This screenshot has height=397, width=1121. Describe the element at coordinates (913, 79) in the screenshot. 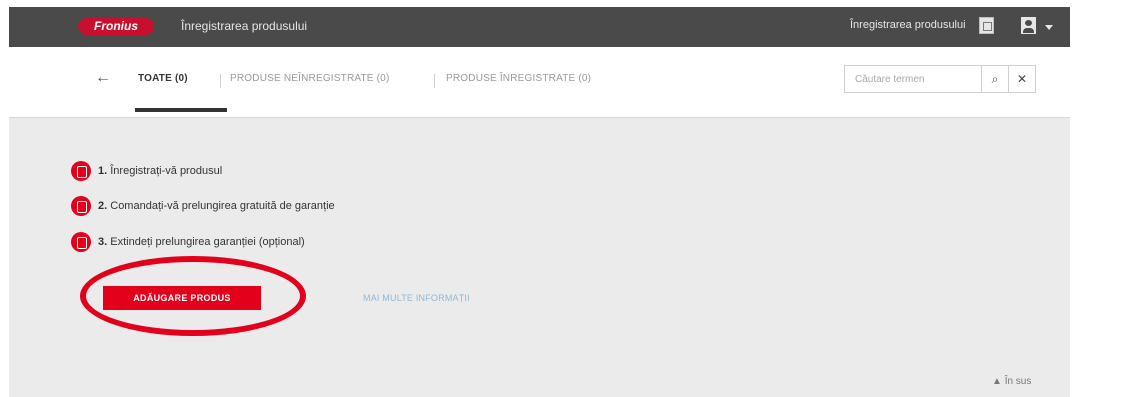

I see `search-input` at that location.